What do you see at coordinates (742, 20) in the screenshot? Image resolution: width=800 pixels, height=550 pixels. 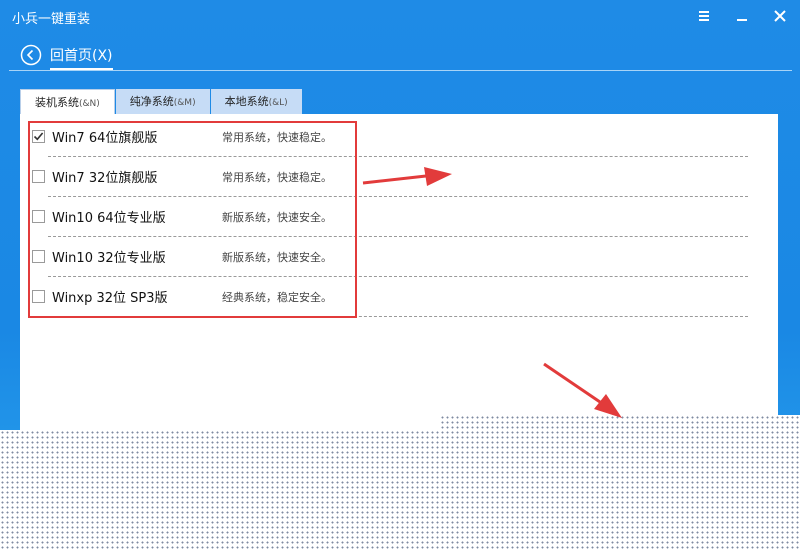 I see `minimize-icon` at bounding box center [742, 20].